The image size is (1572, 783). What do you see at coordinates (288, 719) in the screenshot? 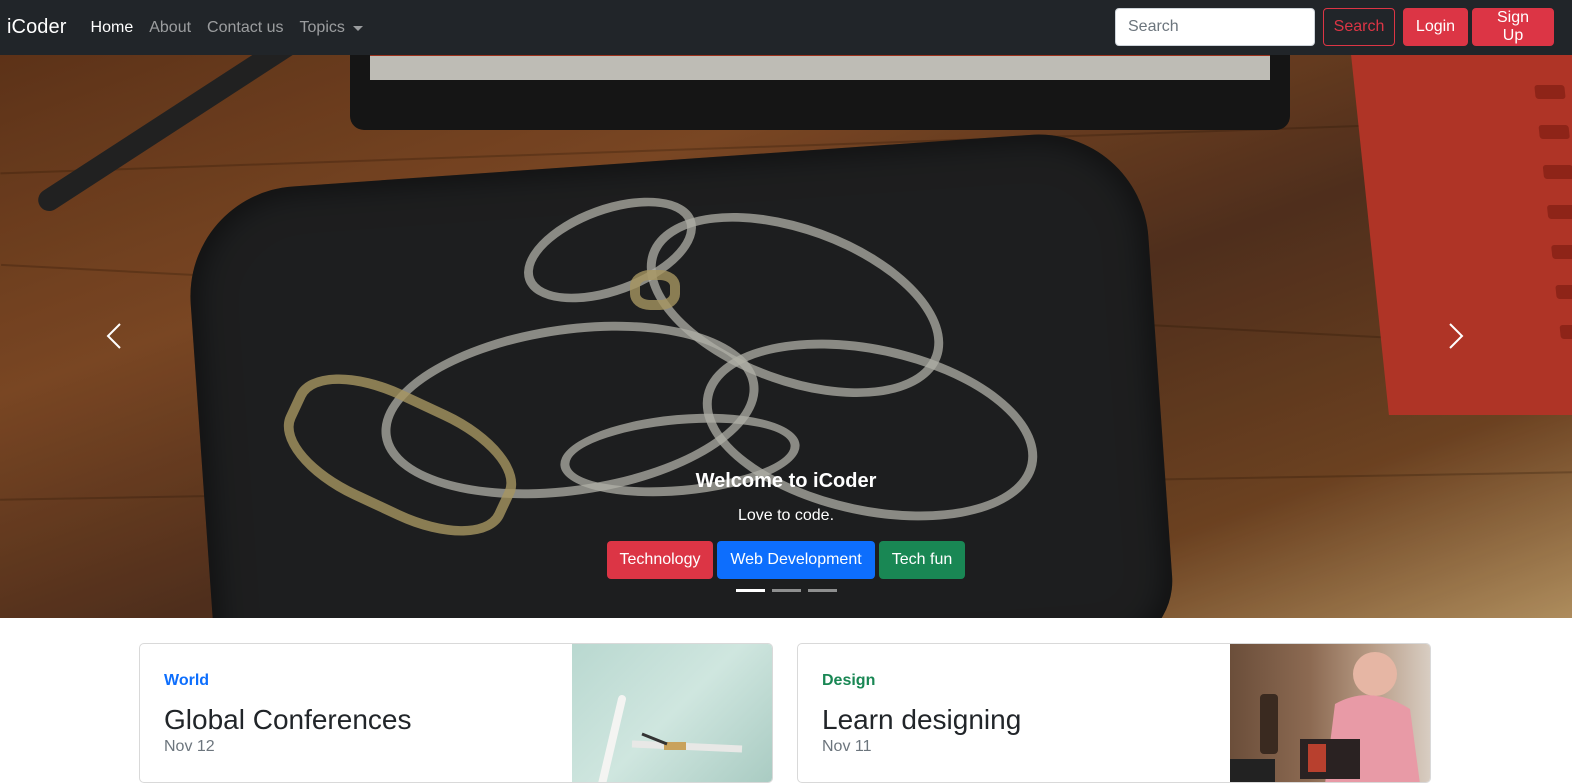
I see `card-title: Global Conferences` at bounding box center [288, 719].